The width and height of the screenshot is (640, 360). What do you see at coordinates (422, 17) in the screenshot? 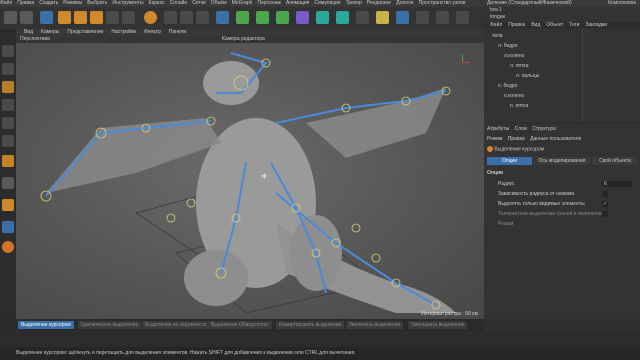
I see `snap-icon` at bounding box center [422, 17].